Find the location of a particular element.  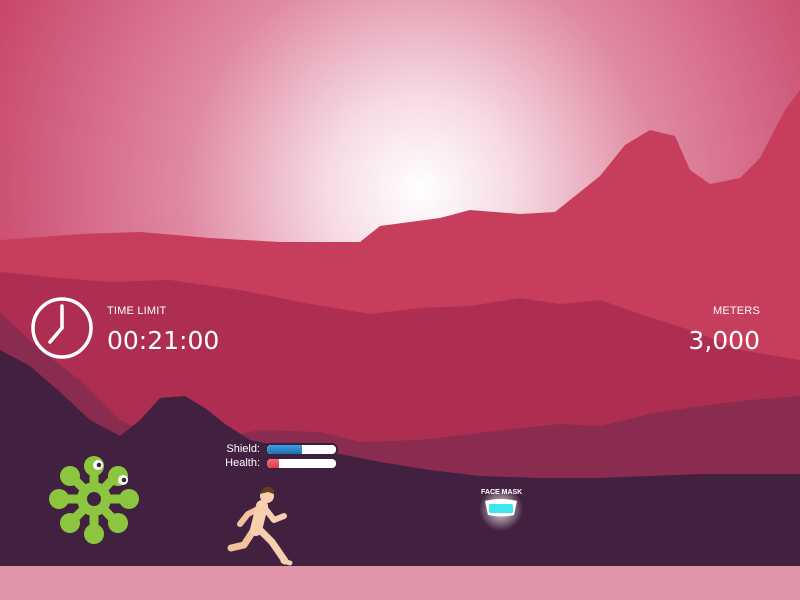

time-limit-label: TIME LIMIT is located at coordinates (137, 311).